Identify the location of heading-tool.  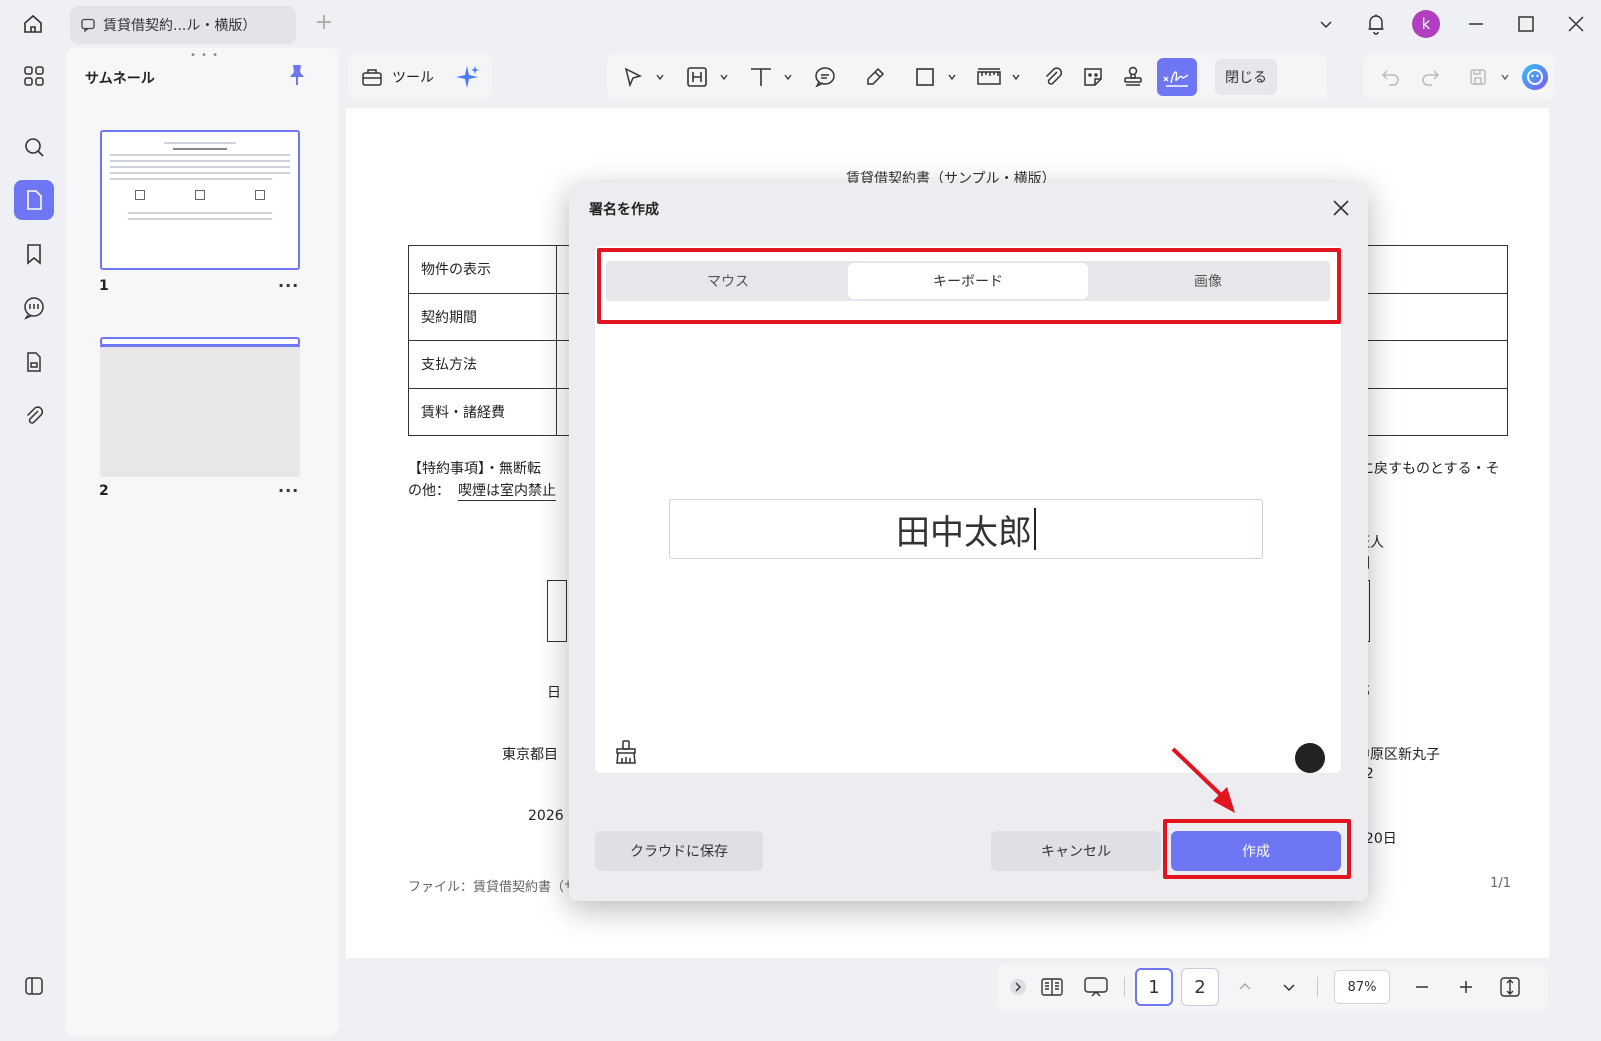
(697, 77).